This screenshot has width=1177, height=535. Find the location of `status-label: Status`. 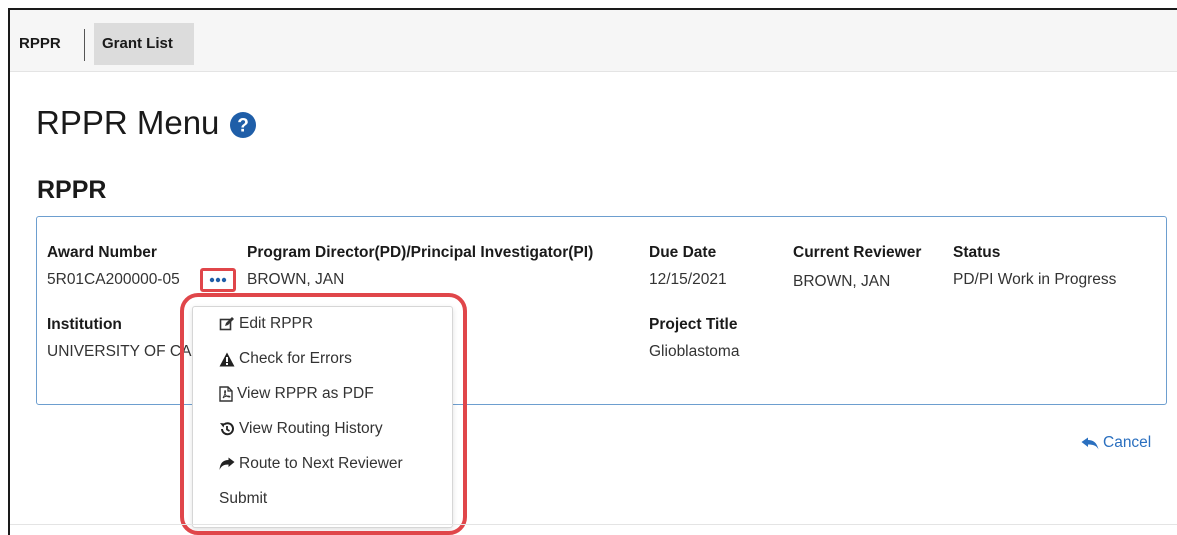

status-label: Status is located at coordinates (977, 252).